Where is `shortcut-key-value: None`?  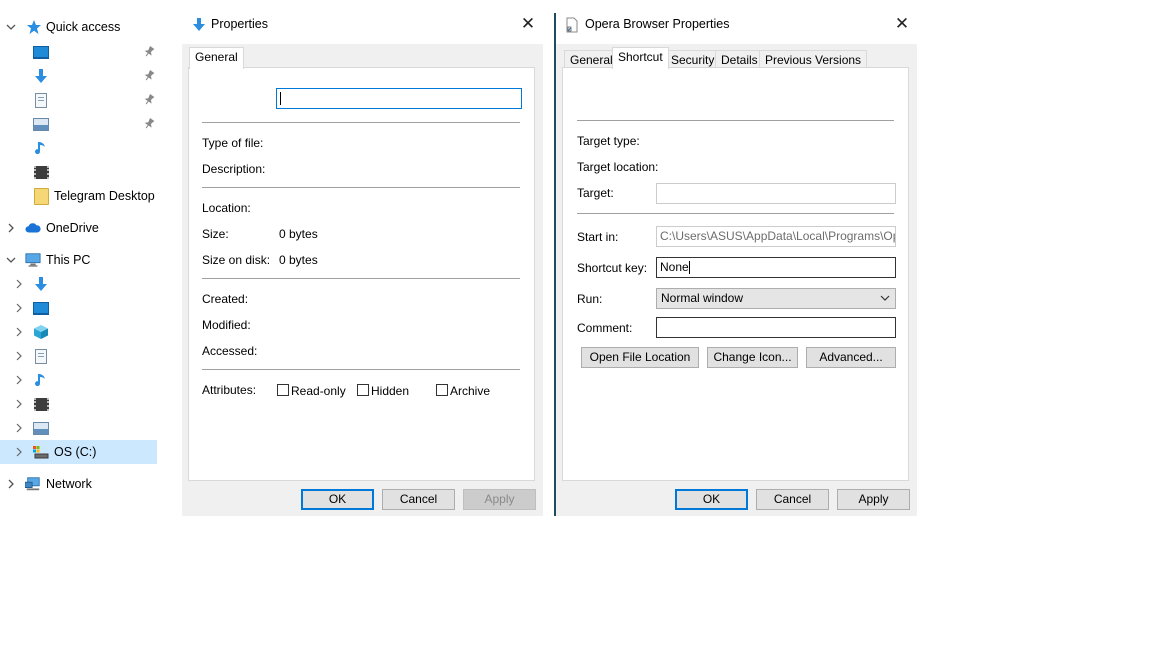 shortcut-key-value: None is located at coordinates (674, 267).